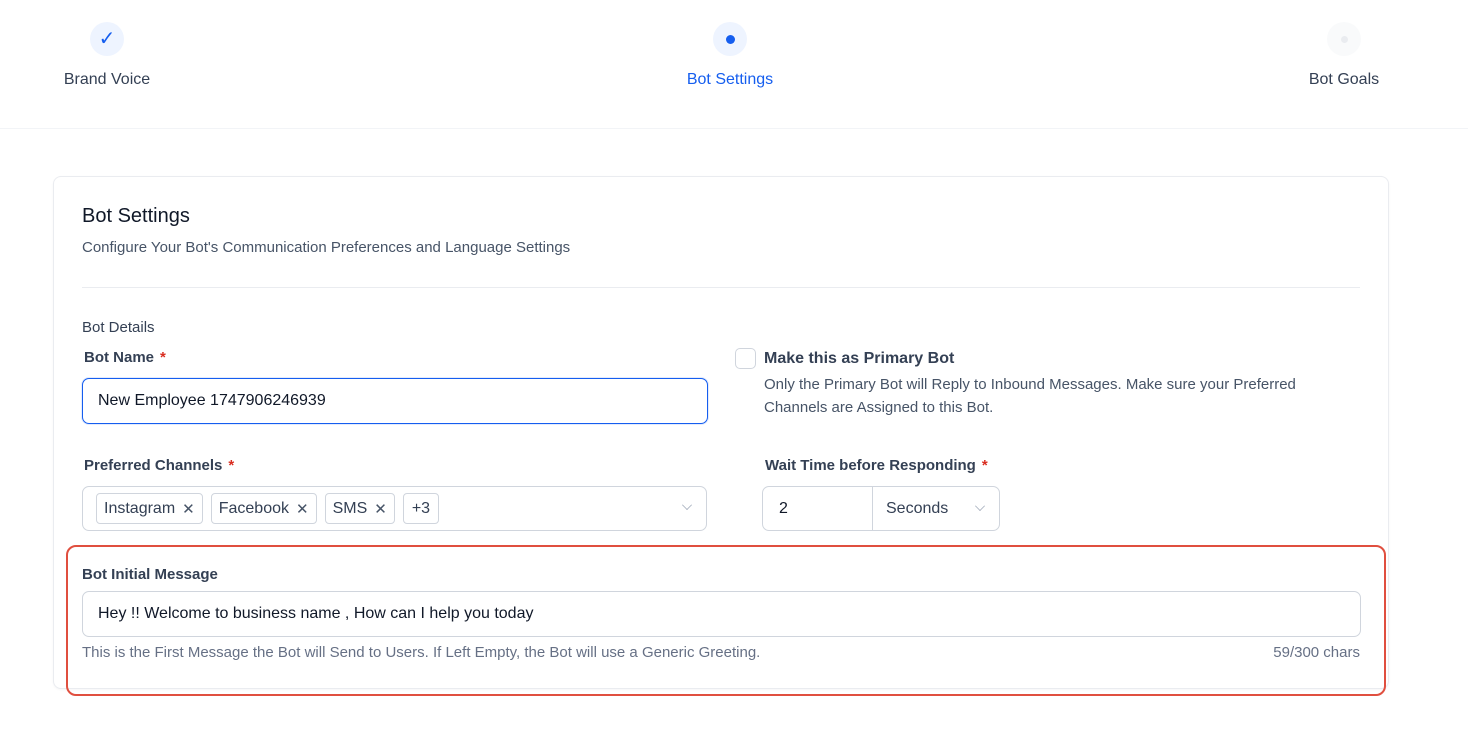 The image size is (1468, 731). I want to click on channel-tag-instagram: Instagram ✕, so click(149, 508).